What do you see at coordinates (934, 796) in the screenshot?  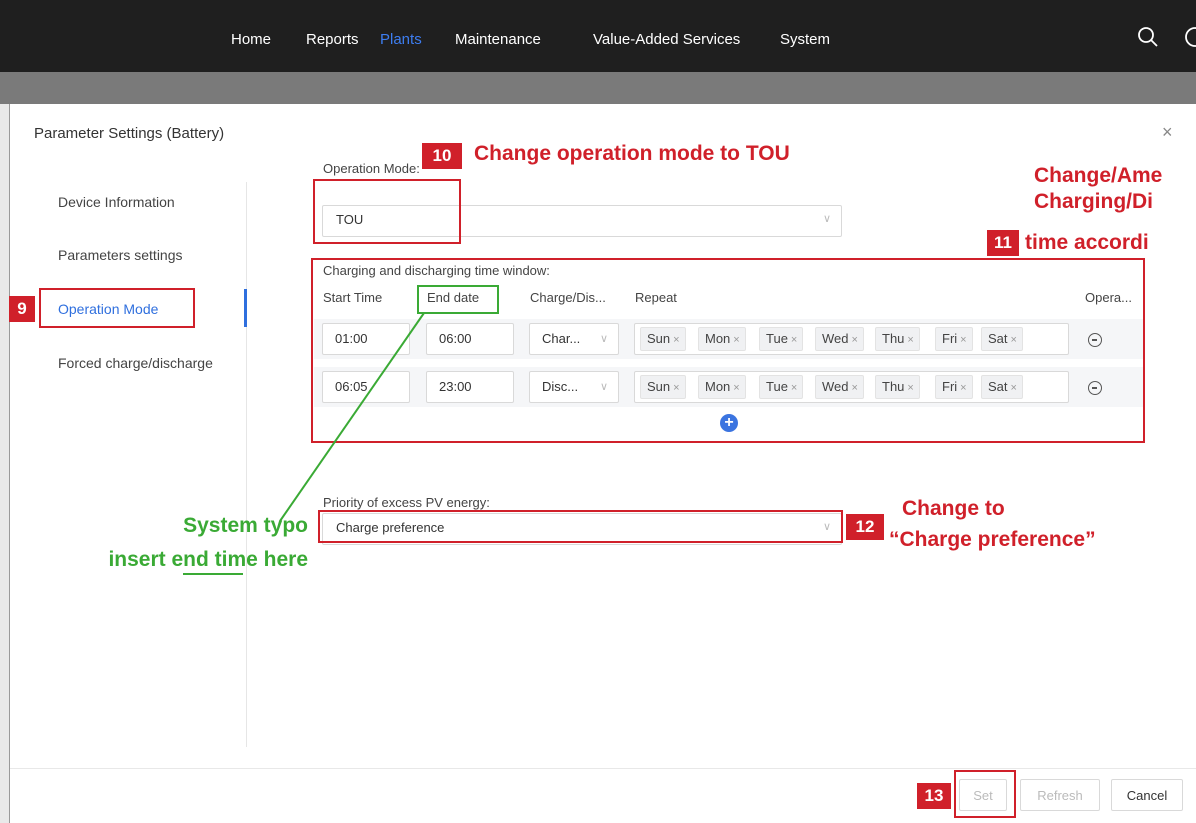 I see `annotation-badge-13: 13` at bounding box center [934, 796].